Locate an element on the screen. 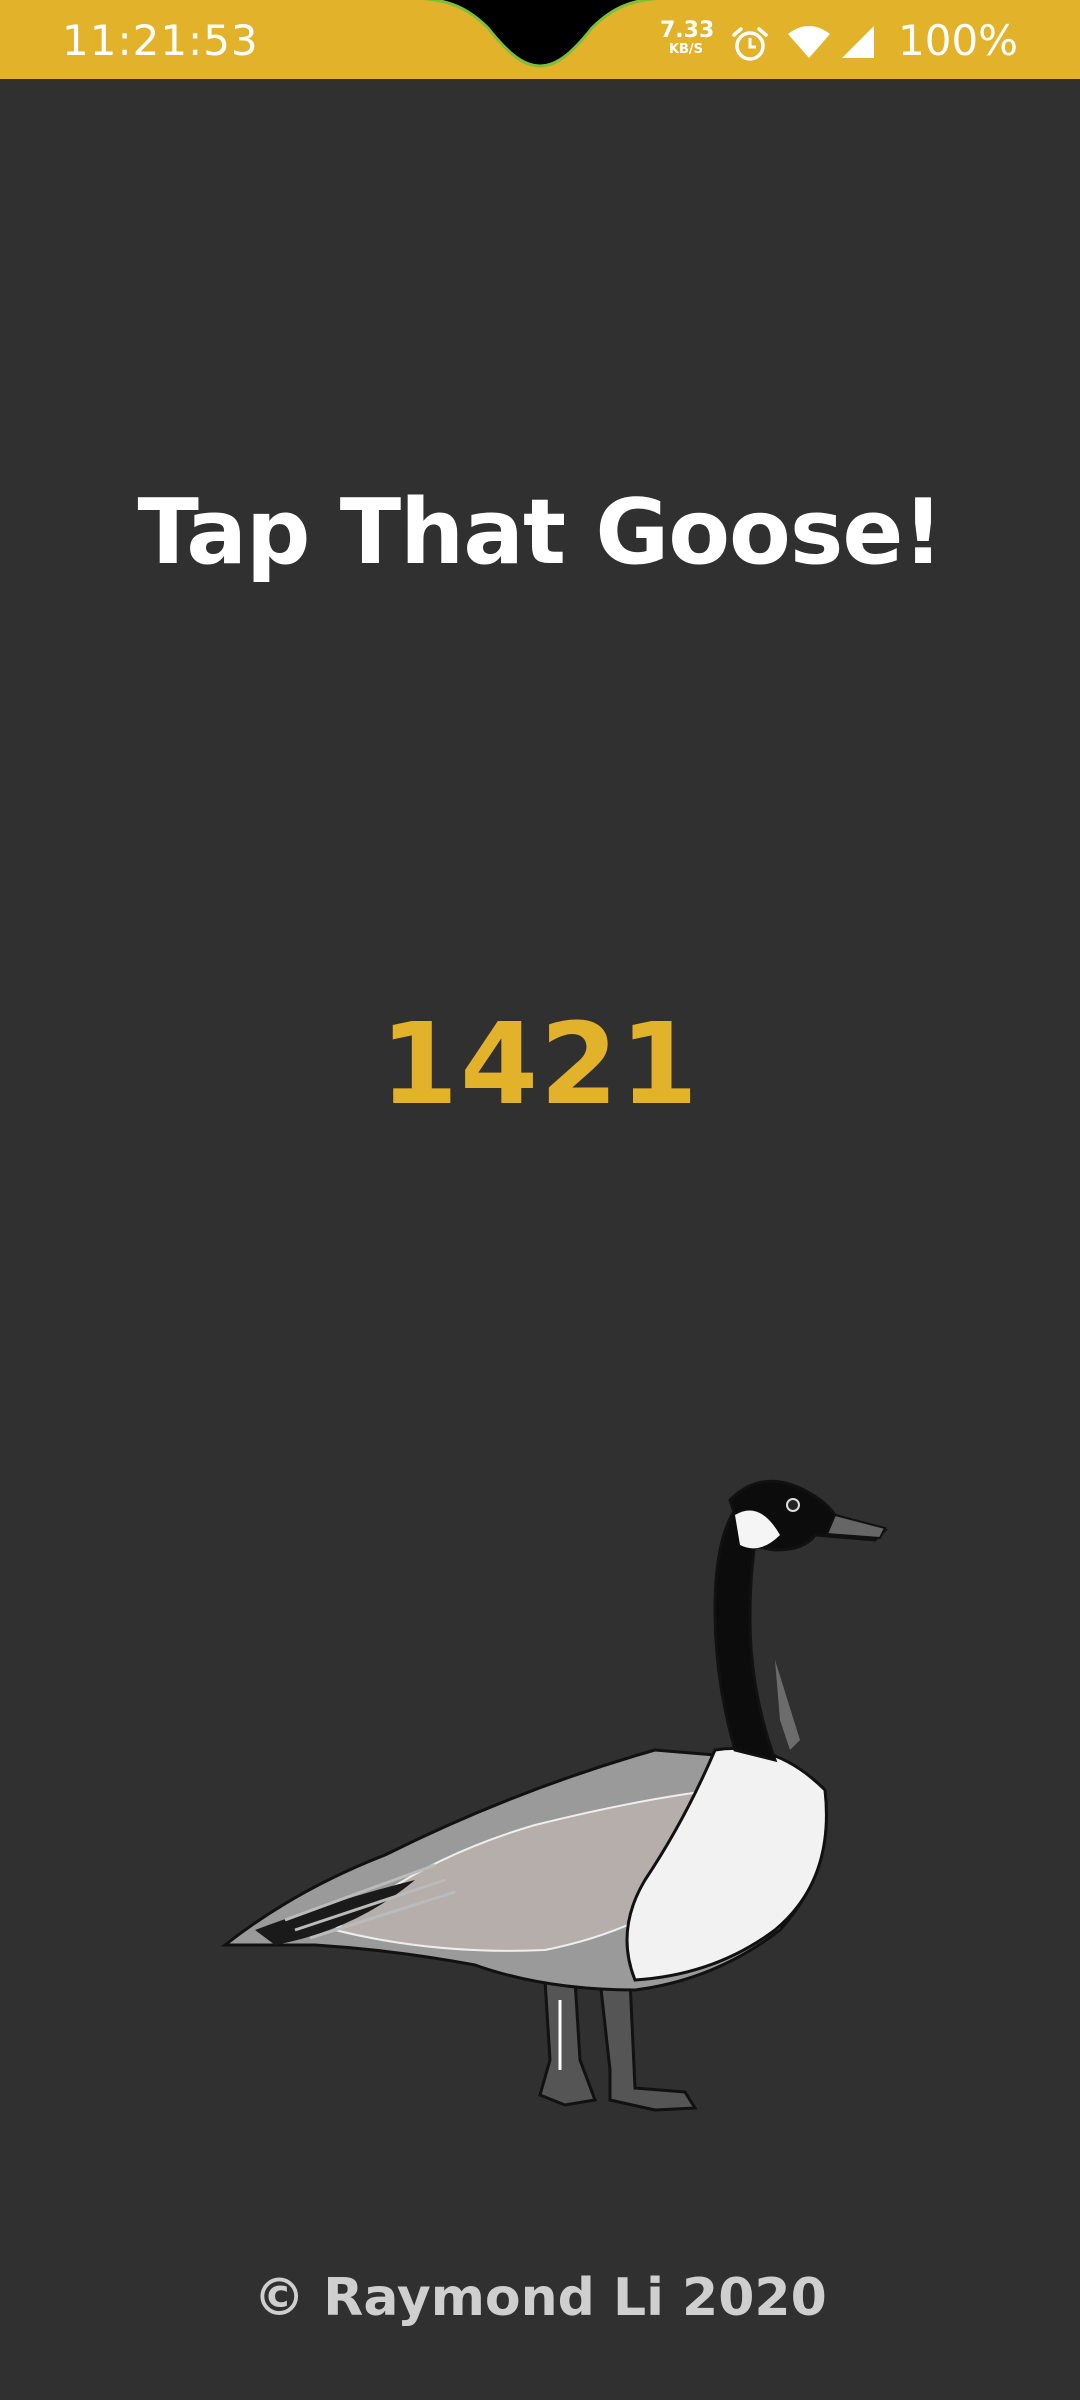 Image resolution: width=1080 pixels, height=2400 pixels. network-speed: 7.33 KB/S is located at coordinates (687, 37).